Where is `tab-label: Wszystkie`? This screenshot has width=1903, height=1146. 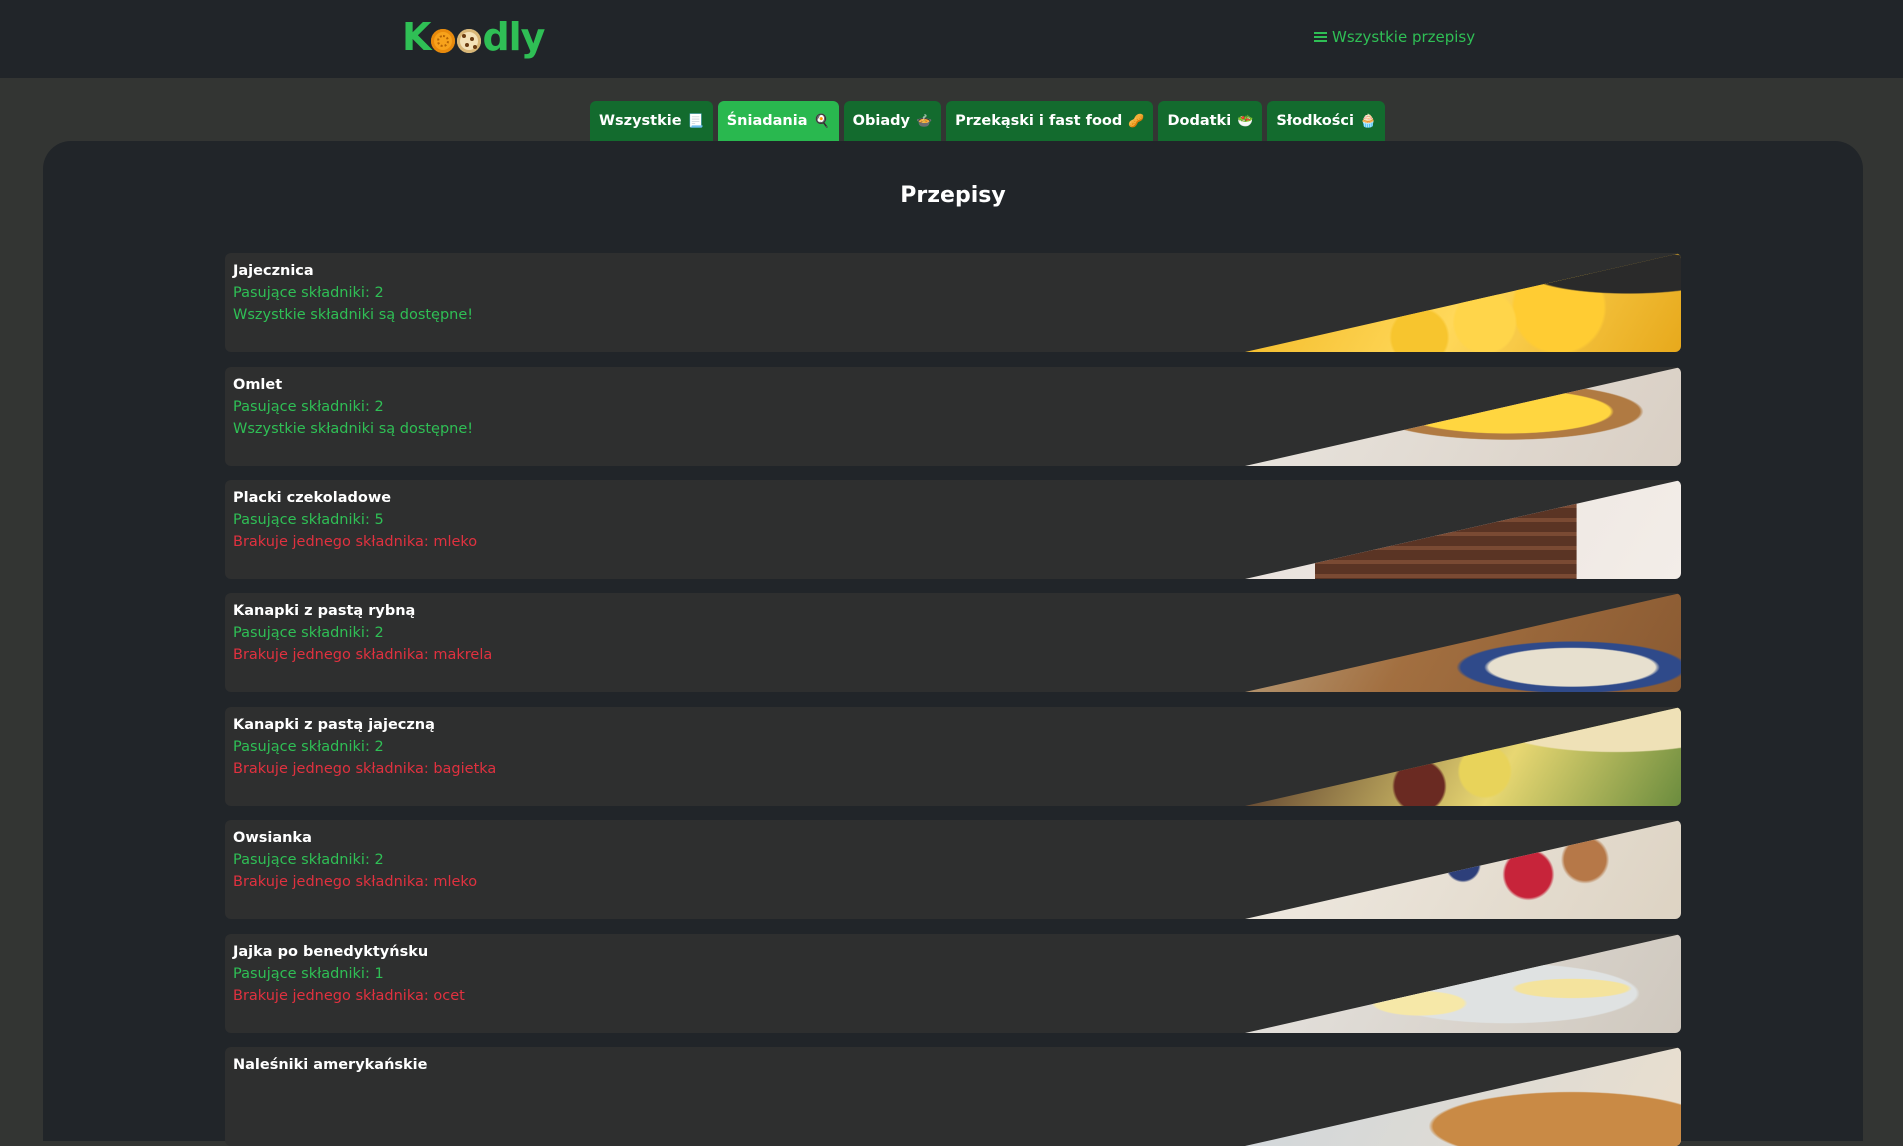 tab-label: Wszystkie is located at coordinates (640, 121).